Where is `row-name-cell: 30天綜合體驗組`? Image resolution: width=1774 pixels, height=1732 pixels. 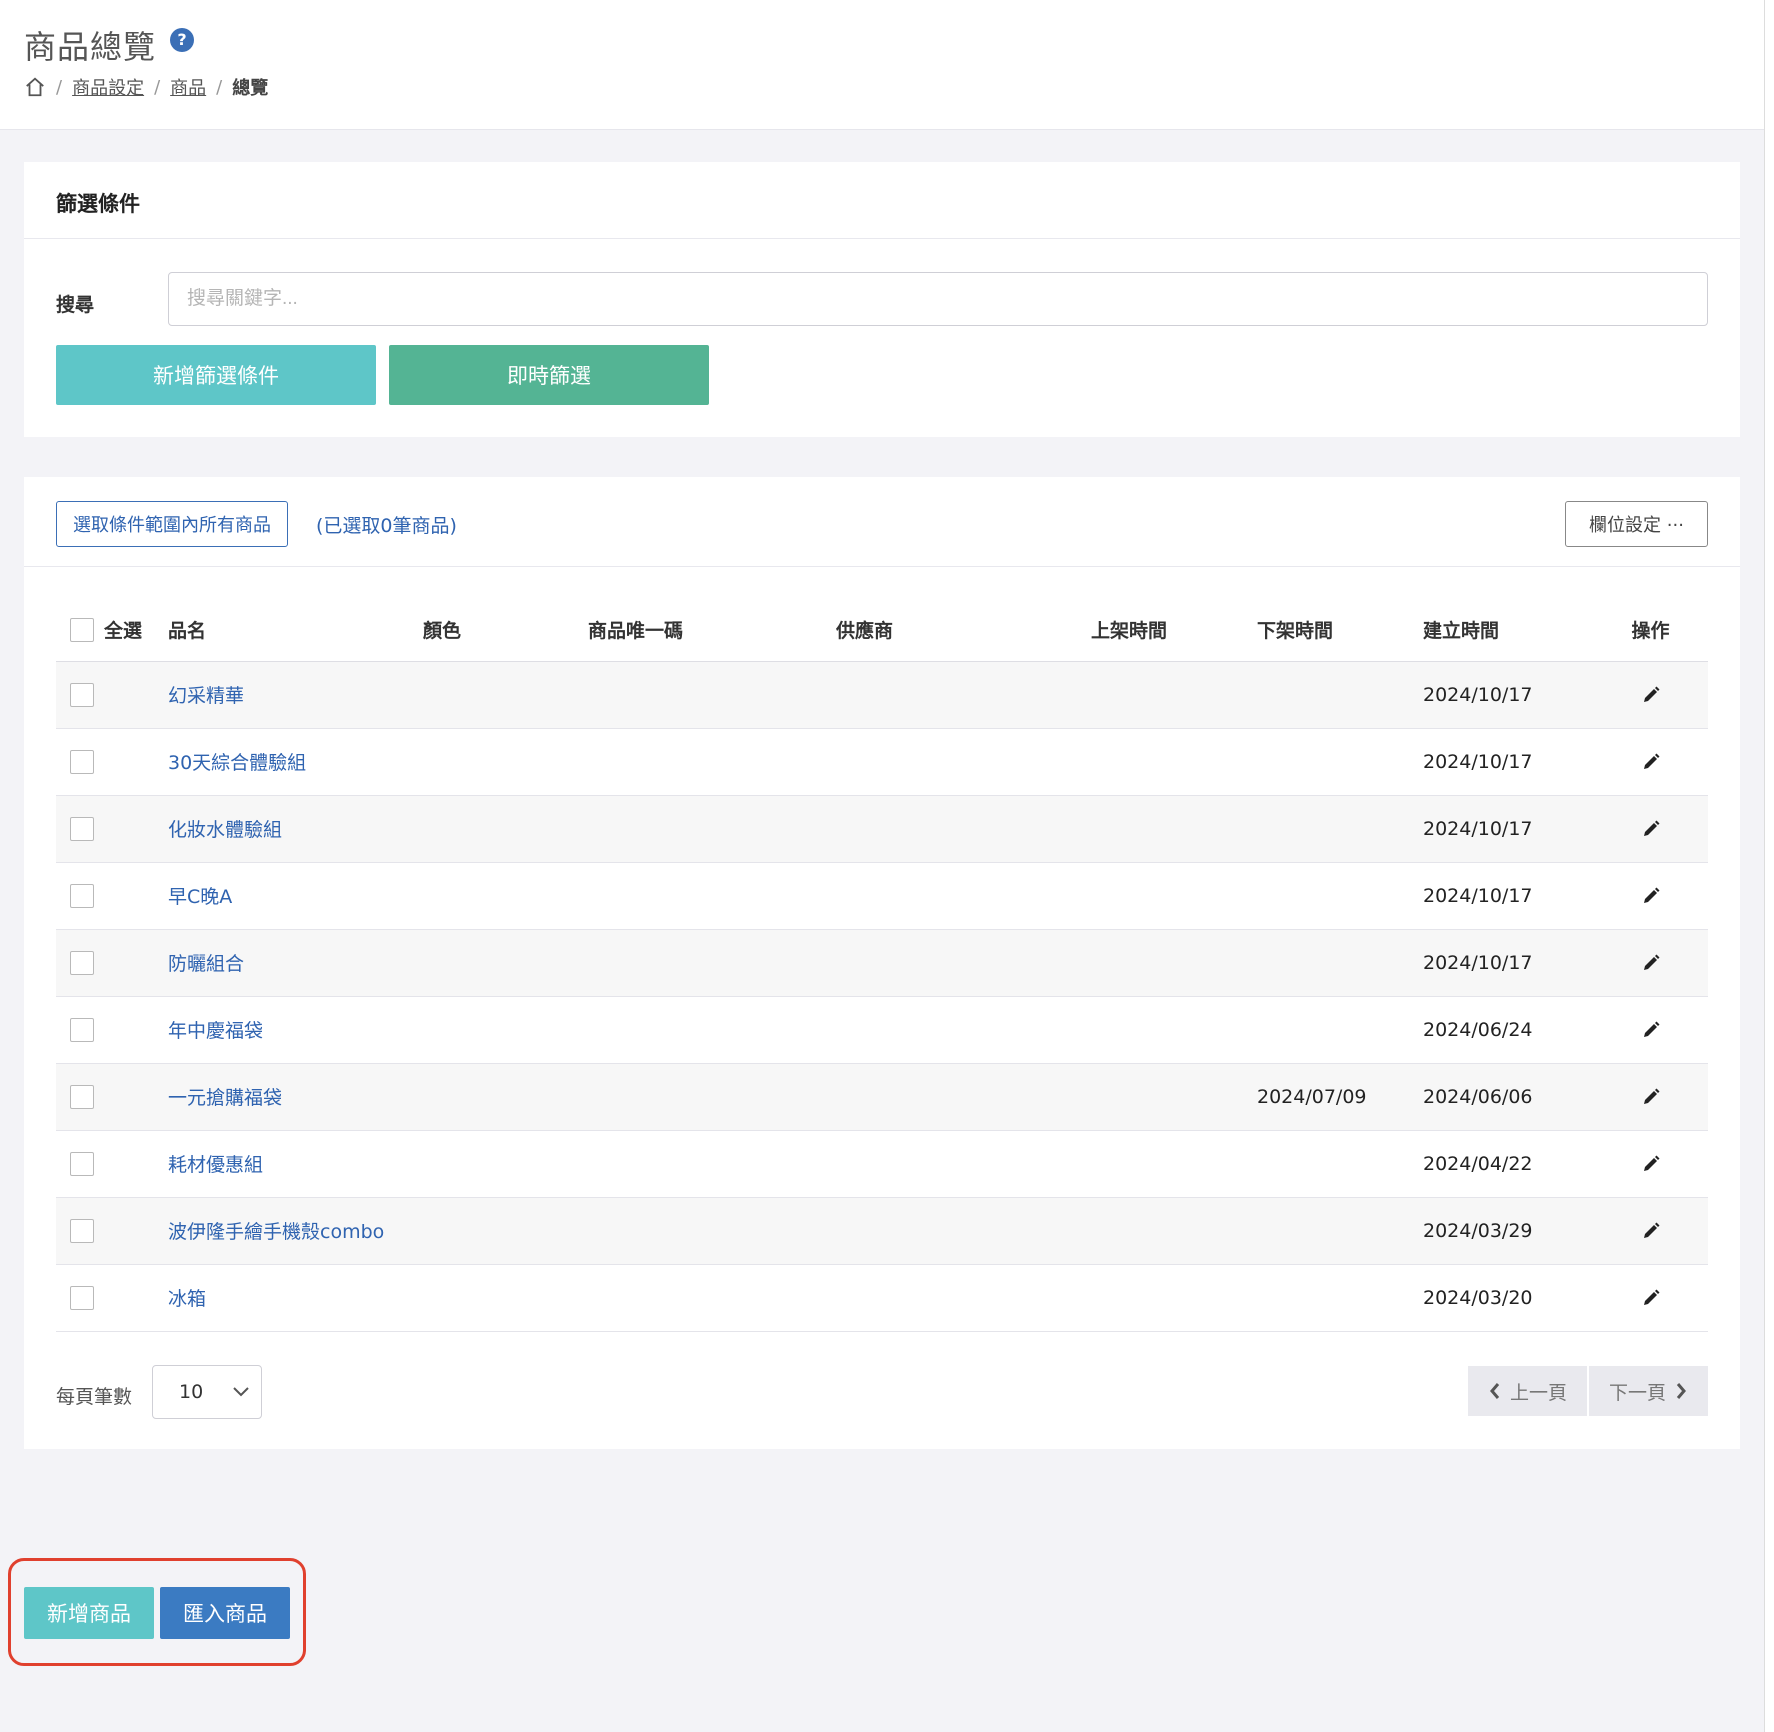 row-name-cell: 30天綜合體驗組 is located at coordinates (295, 762).